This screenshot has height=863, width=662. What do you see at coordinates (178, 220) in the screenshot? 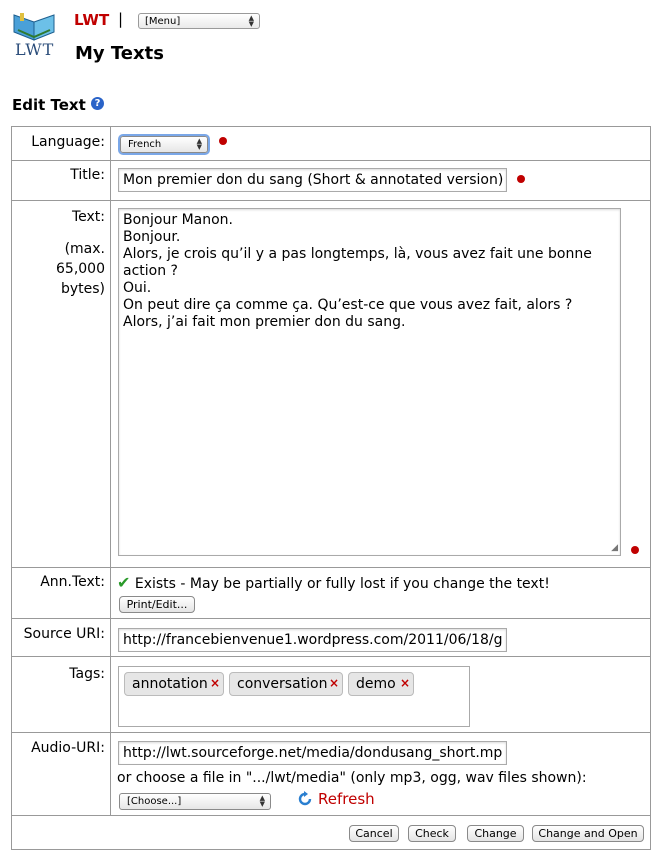
I see `text-line: Bonjour Manon.` at bounding box center [178, 220].